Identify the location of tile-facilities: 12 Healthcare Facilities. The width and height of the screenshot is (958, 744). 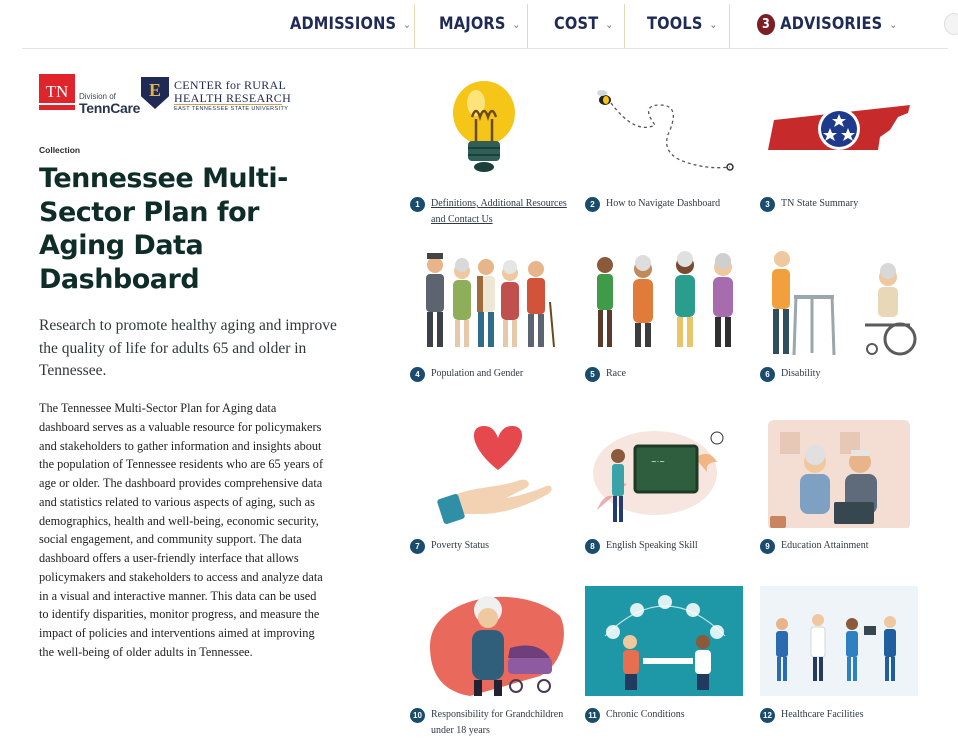
(845, 665).